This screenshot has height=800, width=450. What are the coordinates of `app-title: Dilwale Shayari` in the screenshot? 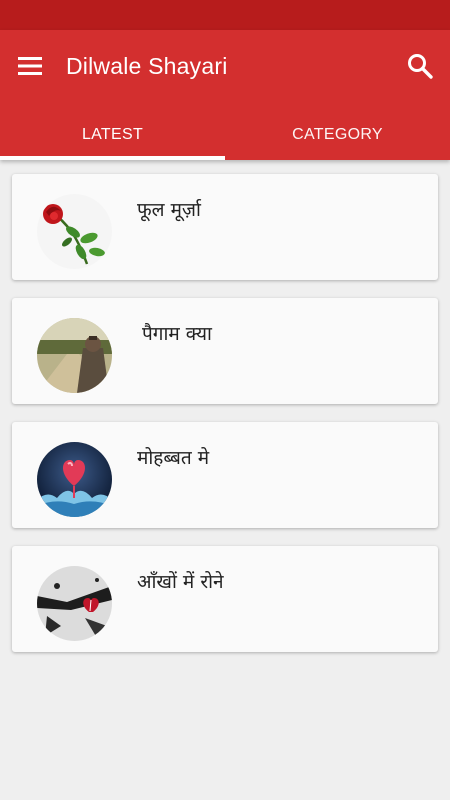 It's located at (147, 66).